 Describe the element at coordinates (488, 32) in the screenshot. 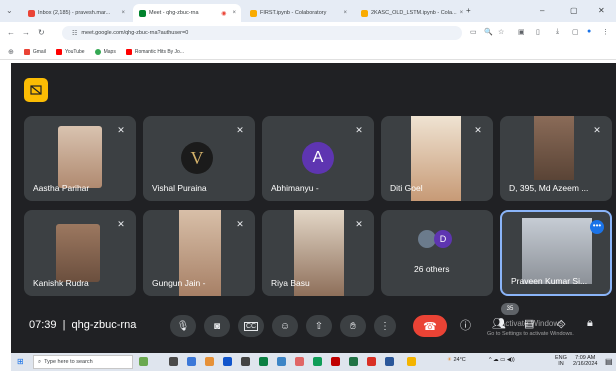

I see `zoom-icon: 🔍` at that location.